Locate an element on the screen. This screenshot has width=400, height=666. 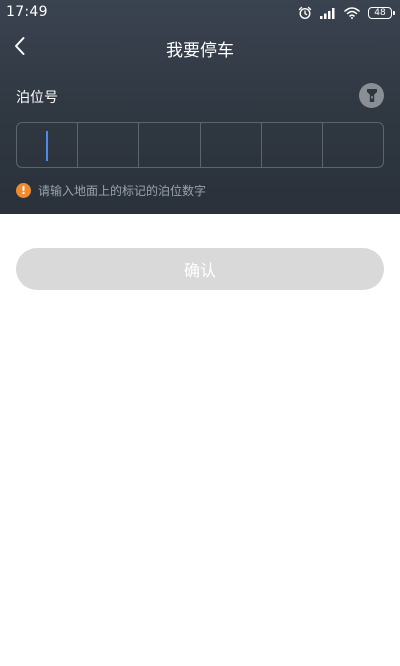
status-bar: 17:49 48 is located at coordinates (200, 13).